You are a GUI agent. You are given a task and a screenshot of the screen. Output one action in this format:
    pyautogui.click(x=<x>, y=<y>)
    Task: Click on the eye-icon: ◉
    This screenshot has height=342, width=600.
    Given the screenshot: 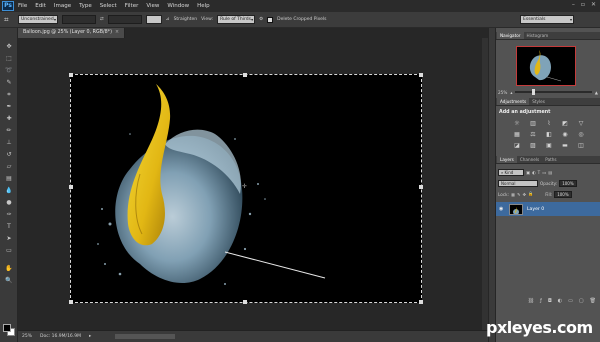 What is the action you would take?
    pyautogui.click(x=502, y=209)
    